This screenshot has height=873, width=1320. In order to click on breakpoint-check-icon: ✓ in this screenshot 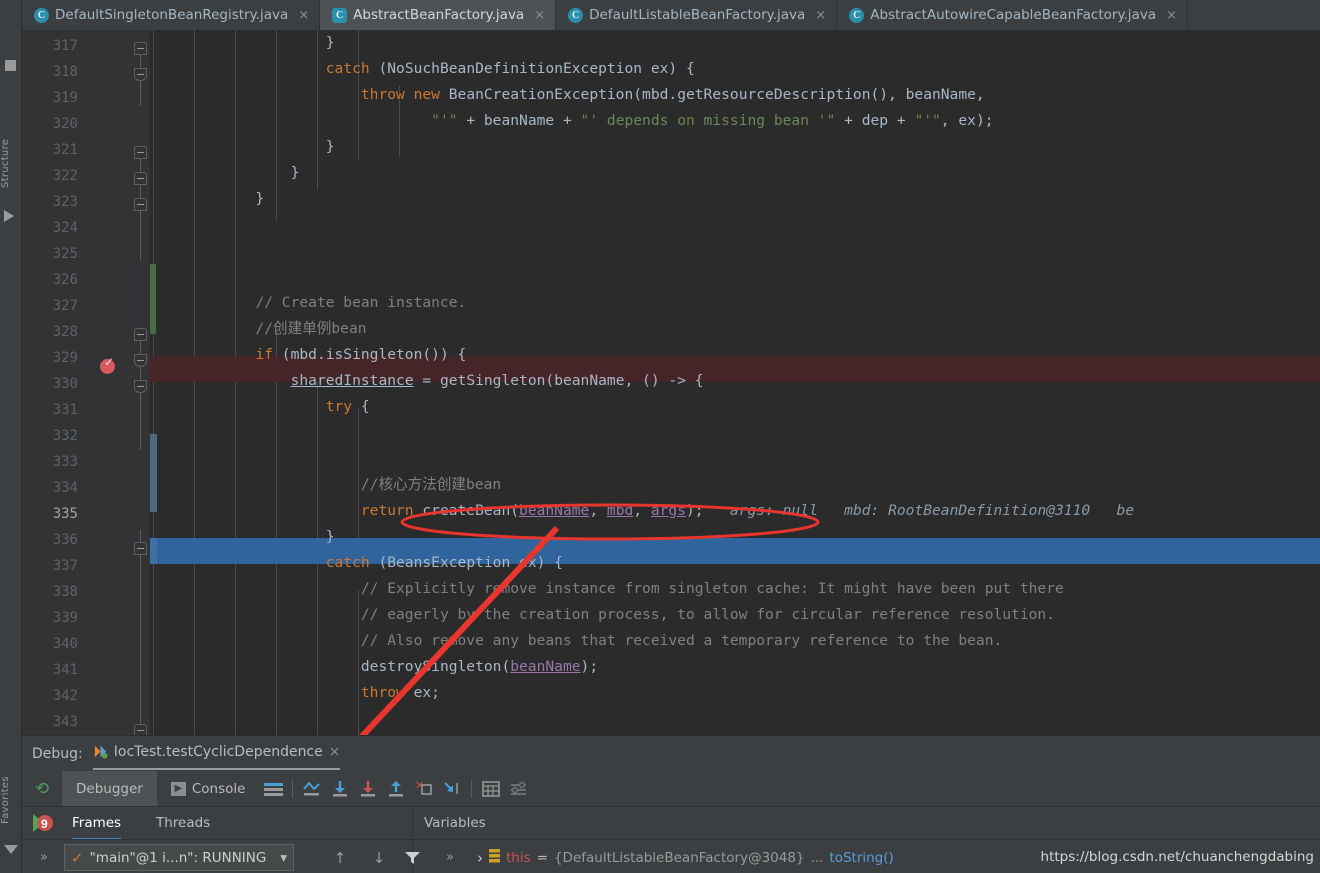, I will do `click(109, 362)`.